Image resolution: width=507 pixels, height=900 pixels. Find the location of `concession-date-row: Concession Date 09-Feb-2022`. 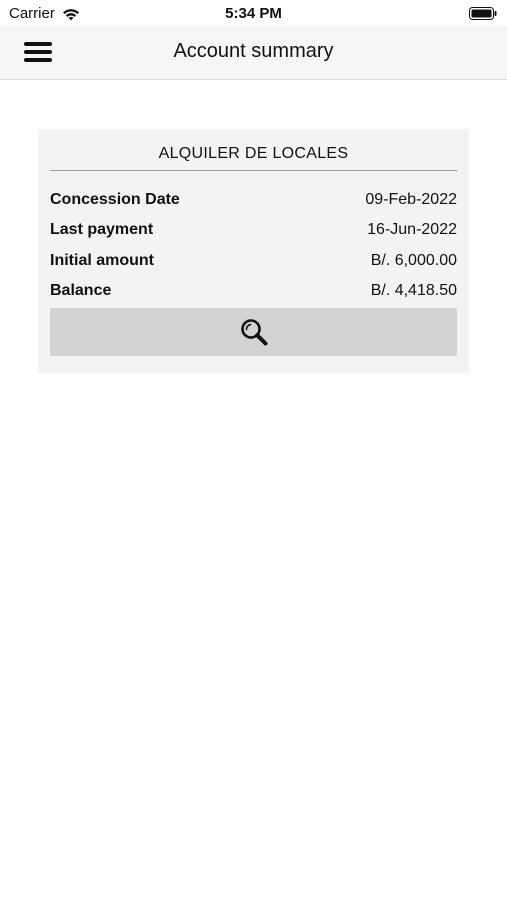

concession-date-row: Concession Date 09-Feb-2022 is located at coordinates (253, 202).